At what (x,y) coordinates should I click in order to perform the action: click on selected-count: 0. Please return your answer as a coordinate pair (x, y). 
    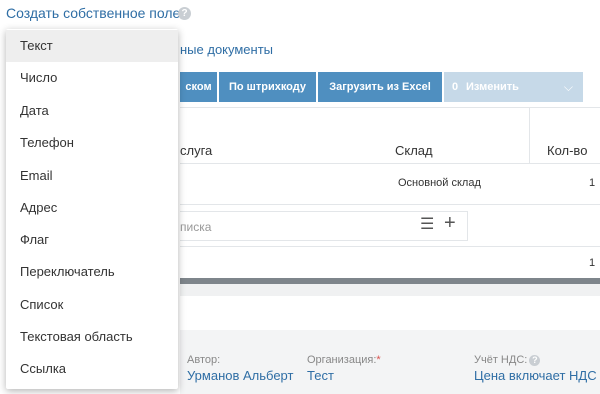
    Looking at the image, I should click on (455, 87).